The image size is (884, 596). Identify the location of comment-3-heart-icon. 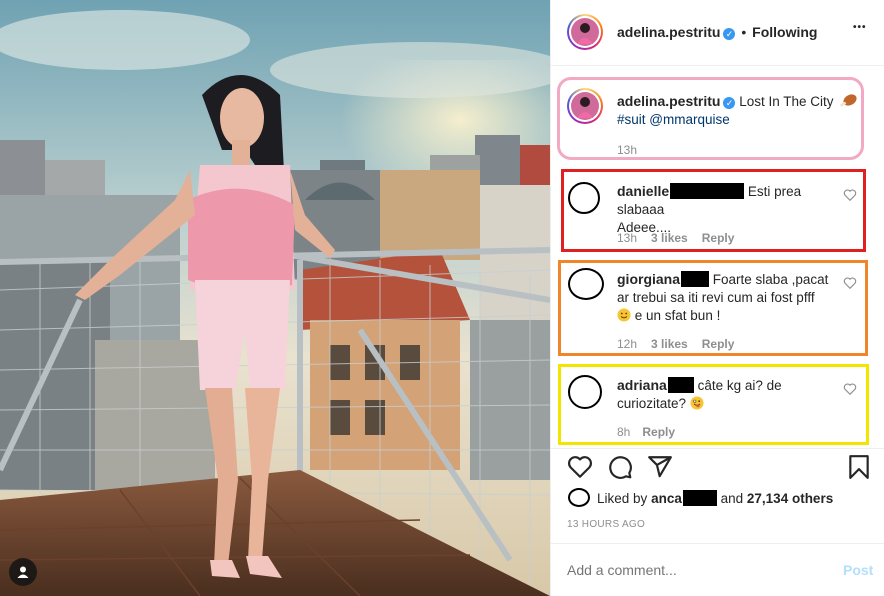
(850, 389).